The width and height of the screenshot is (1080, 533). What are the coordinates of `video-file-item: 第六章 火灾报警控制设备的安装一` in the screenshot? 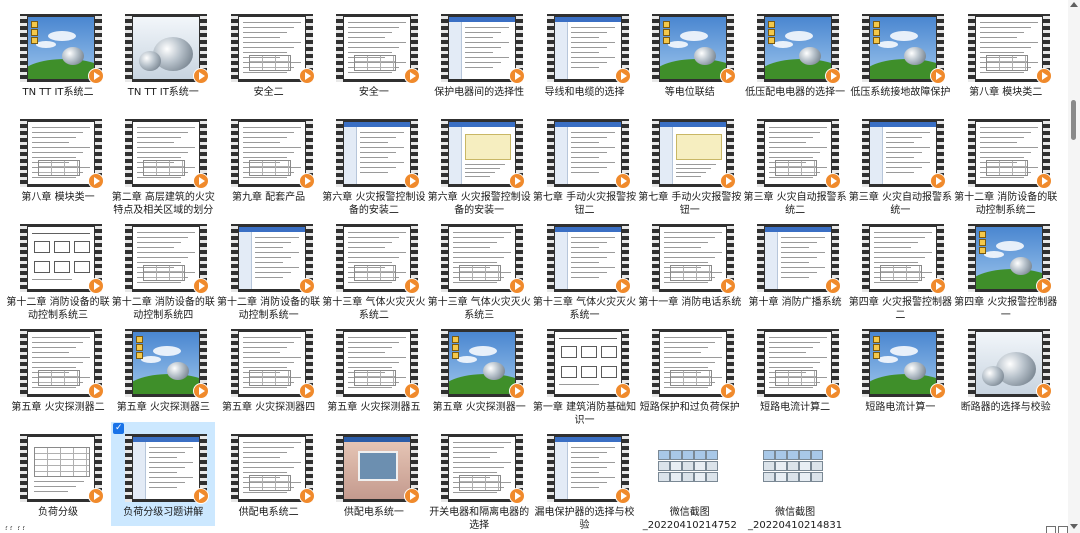 It's located at (479, 161).